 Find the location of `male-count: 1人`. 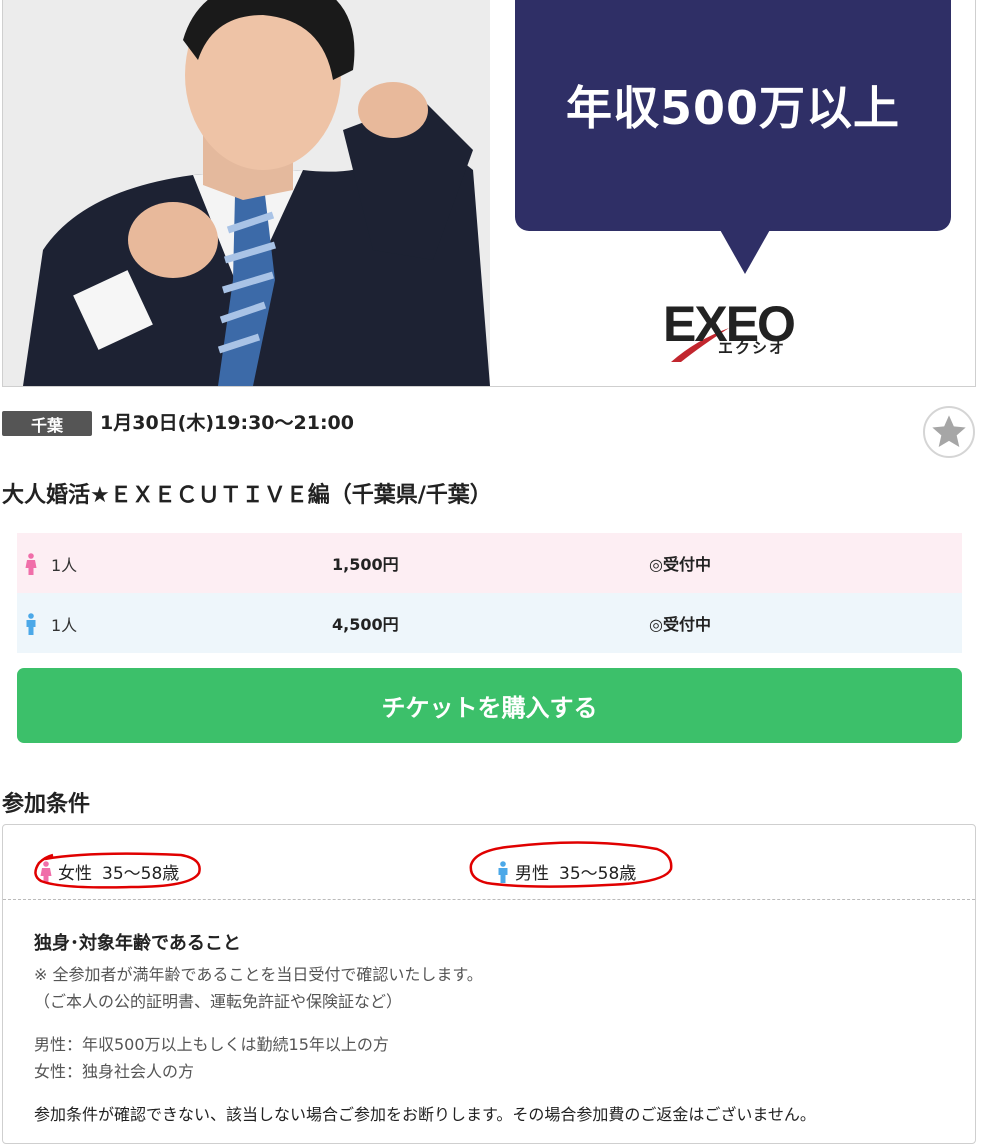

male-count: 1人 is located at coordinates (64, 625).